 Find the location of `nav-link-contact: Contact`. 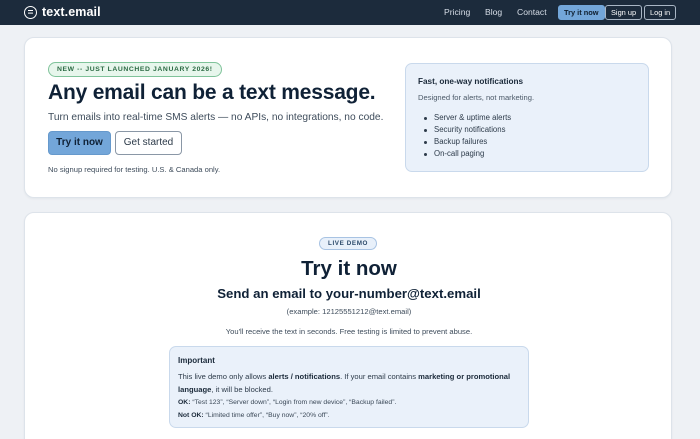

nav-link-contact: Contact is located at coordinates (532, 12).